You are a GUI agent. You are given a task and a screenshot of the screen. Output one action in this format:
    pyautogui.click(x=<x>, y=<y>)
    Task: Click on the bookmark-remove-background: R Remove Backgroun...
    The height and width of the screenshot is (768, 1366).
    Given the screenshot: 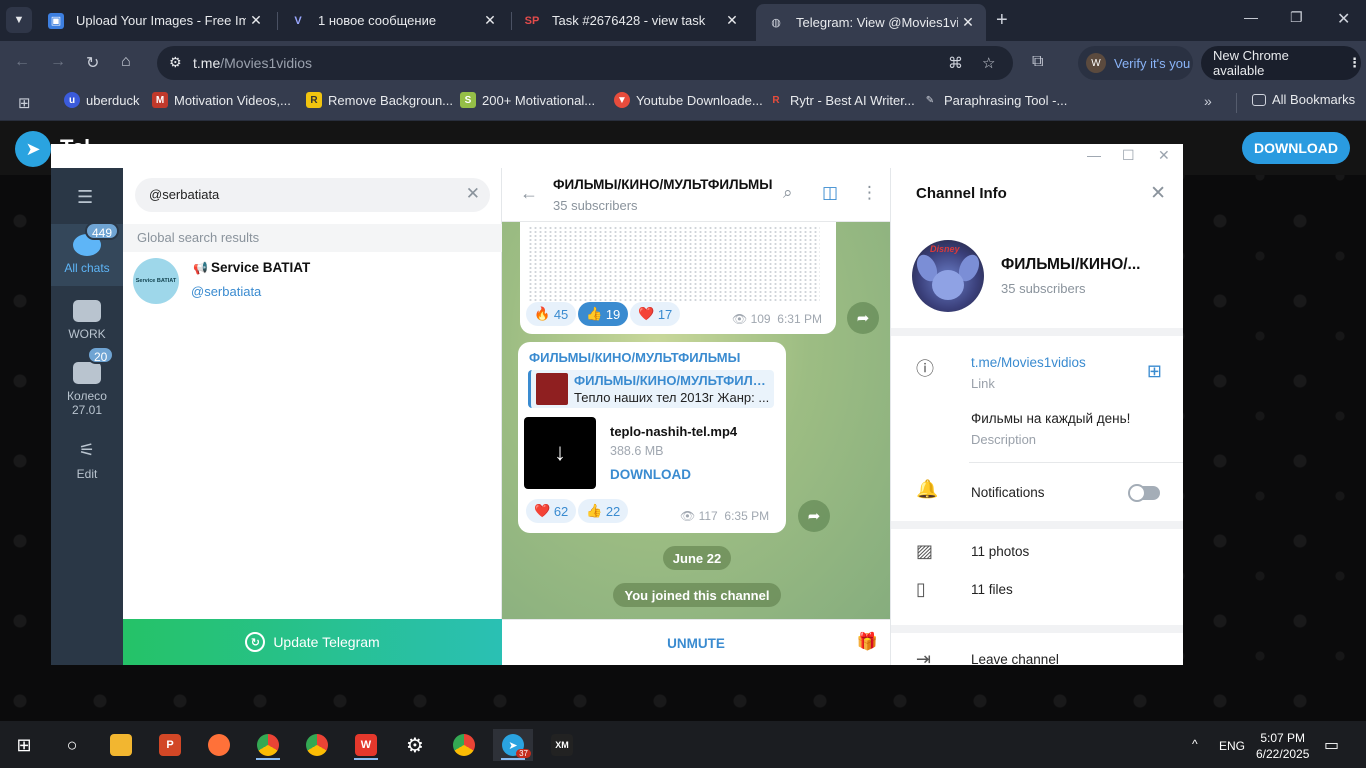 What is the action you would take?
    pyautogui.click(x=379, y=100)
    